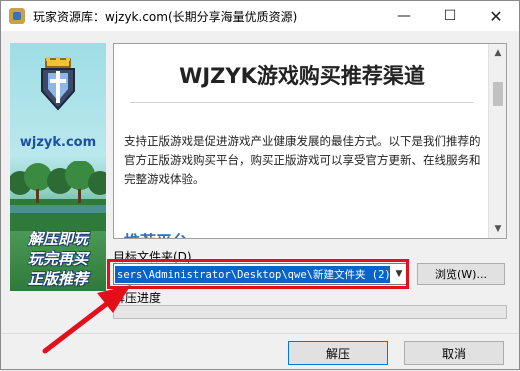  I want to click on banner-slogan: 解压即玩 玩完再买 正版推荐, so click(58, 259).